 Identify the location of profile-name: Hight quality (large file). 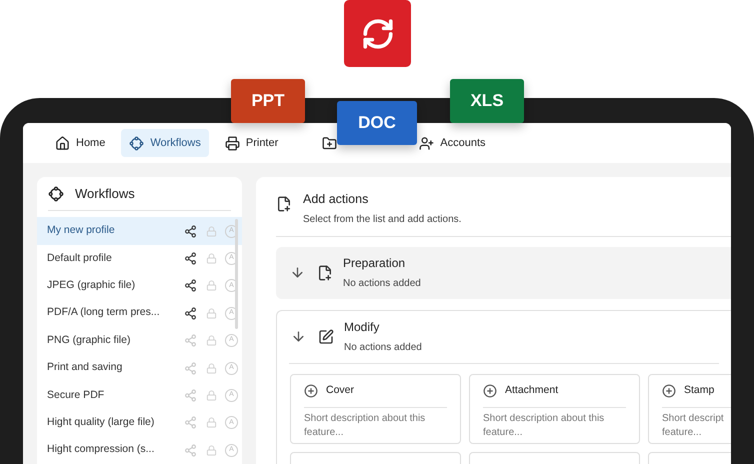
(101, 422).